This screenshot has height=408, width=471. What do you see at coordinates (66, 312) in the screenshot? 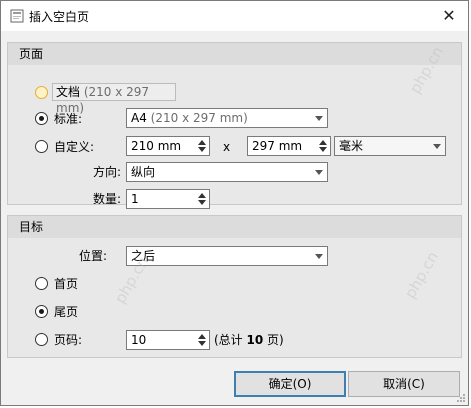
I see `last-page-label: 尾页` at bounding box center [66, 312].